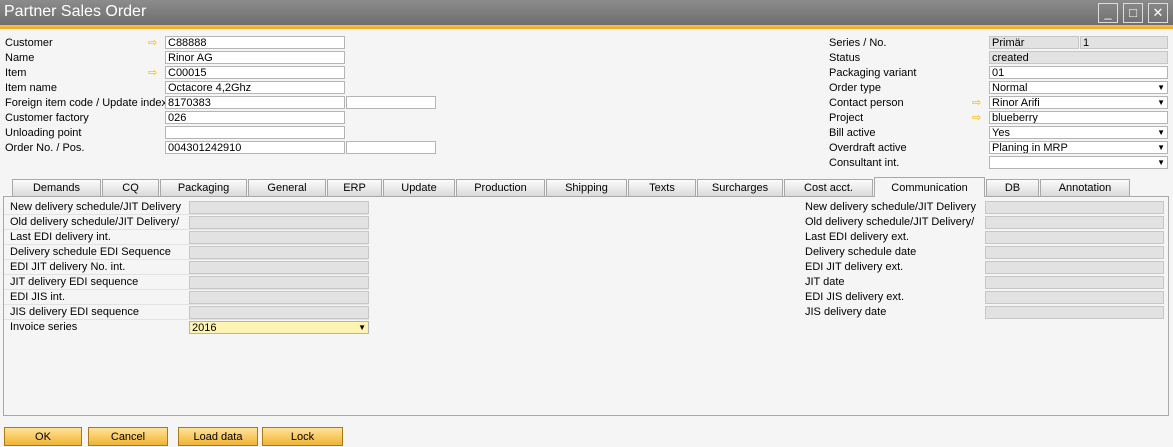  I want to click on edi-jit-delivery-ext-label-right: EDI JIT delivery ext., so click(854, 267).